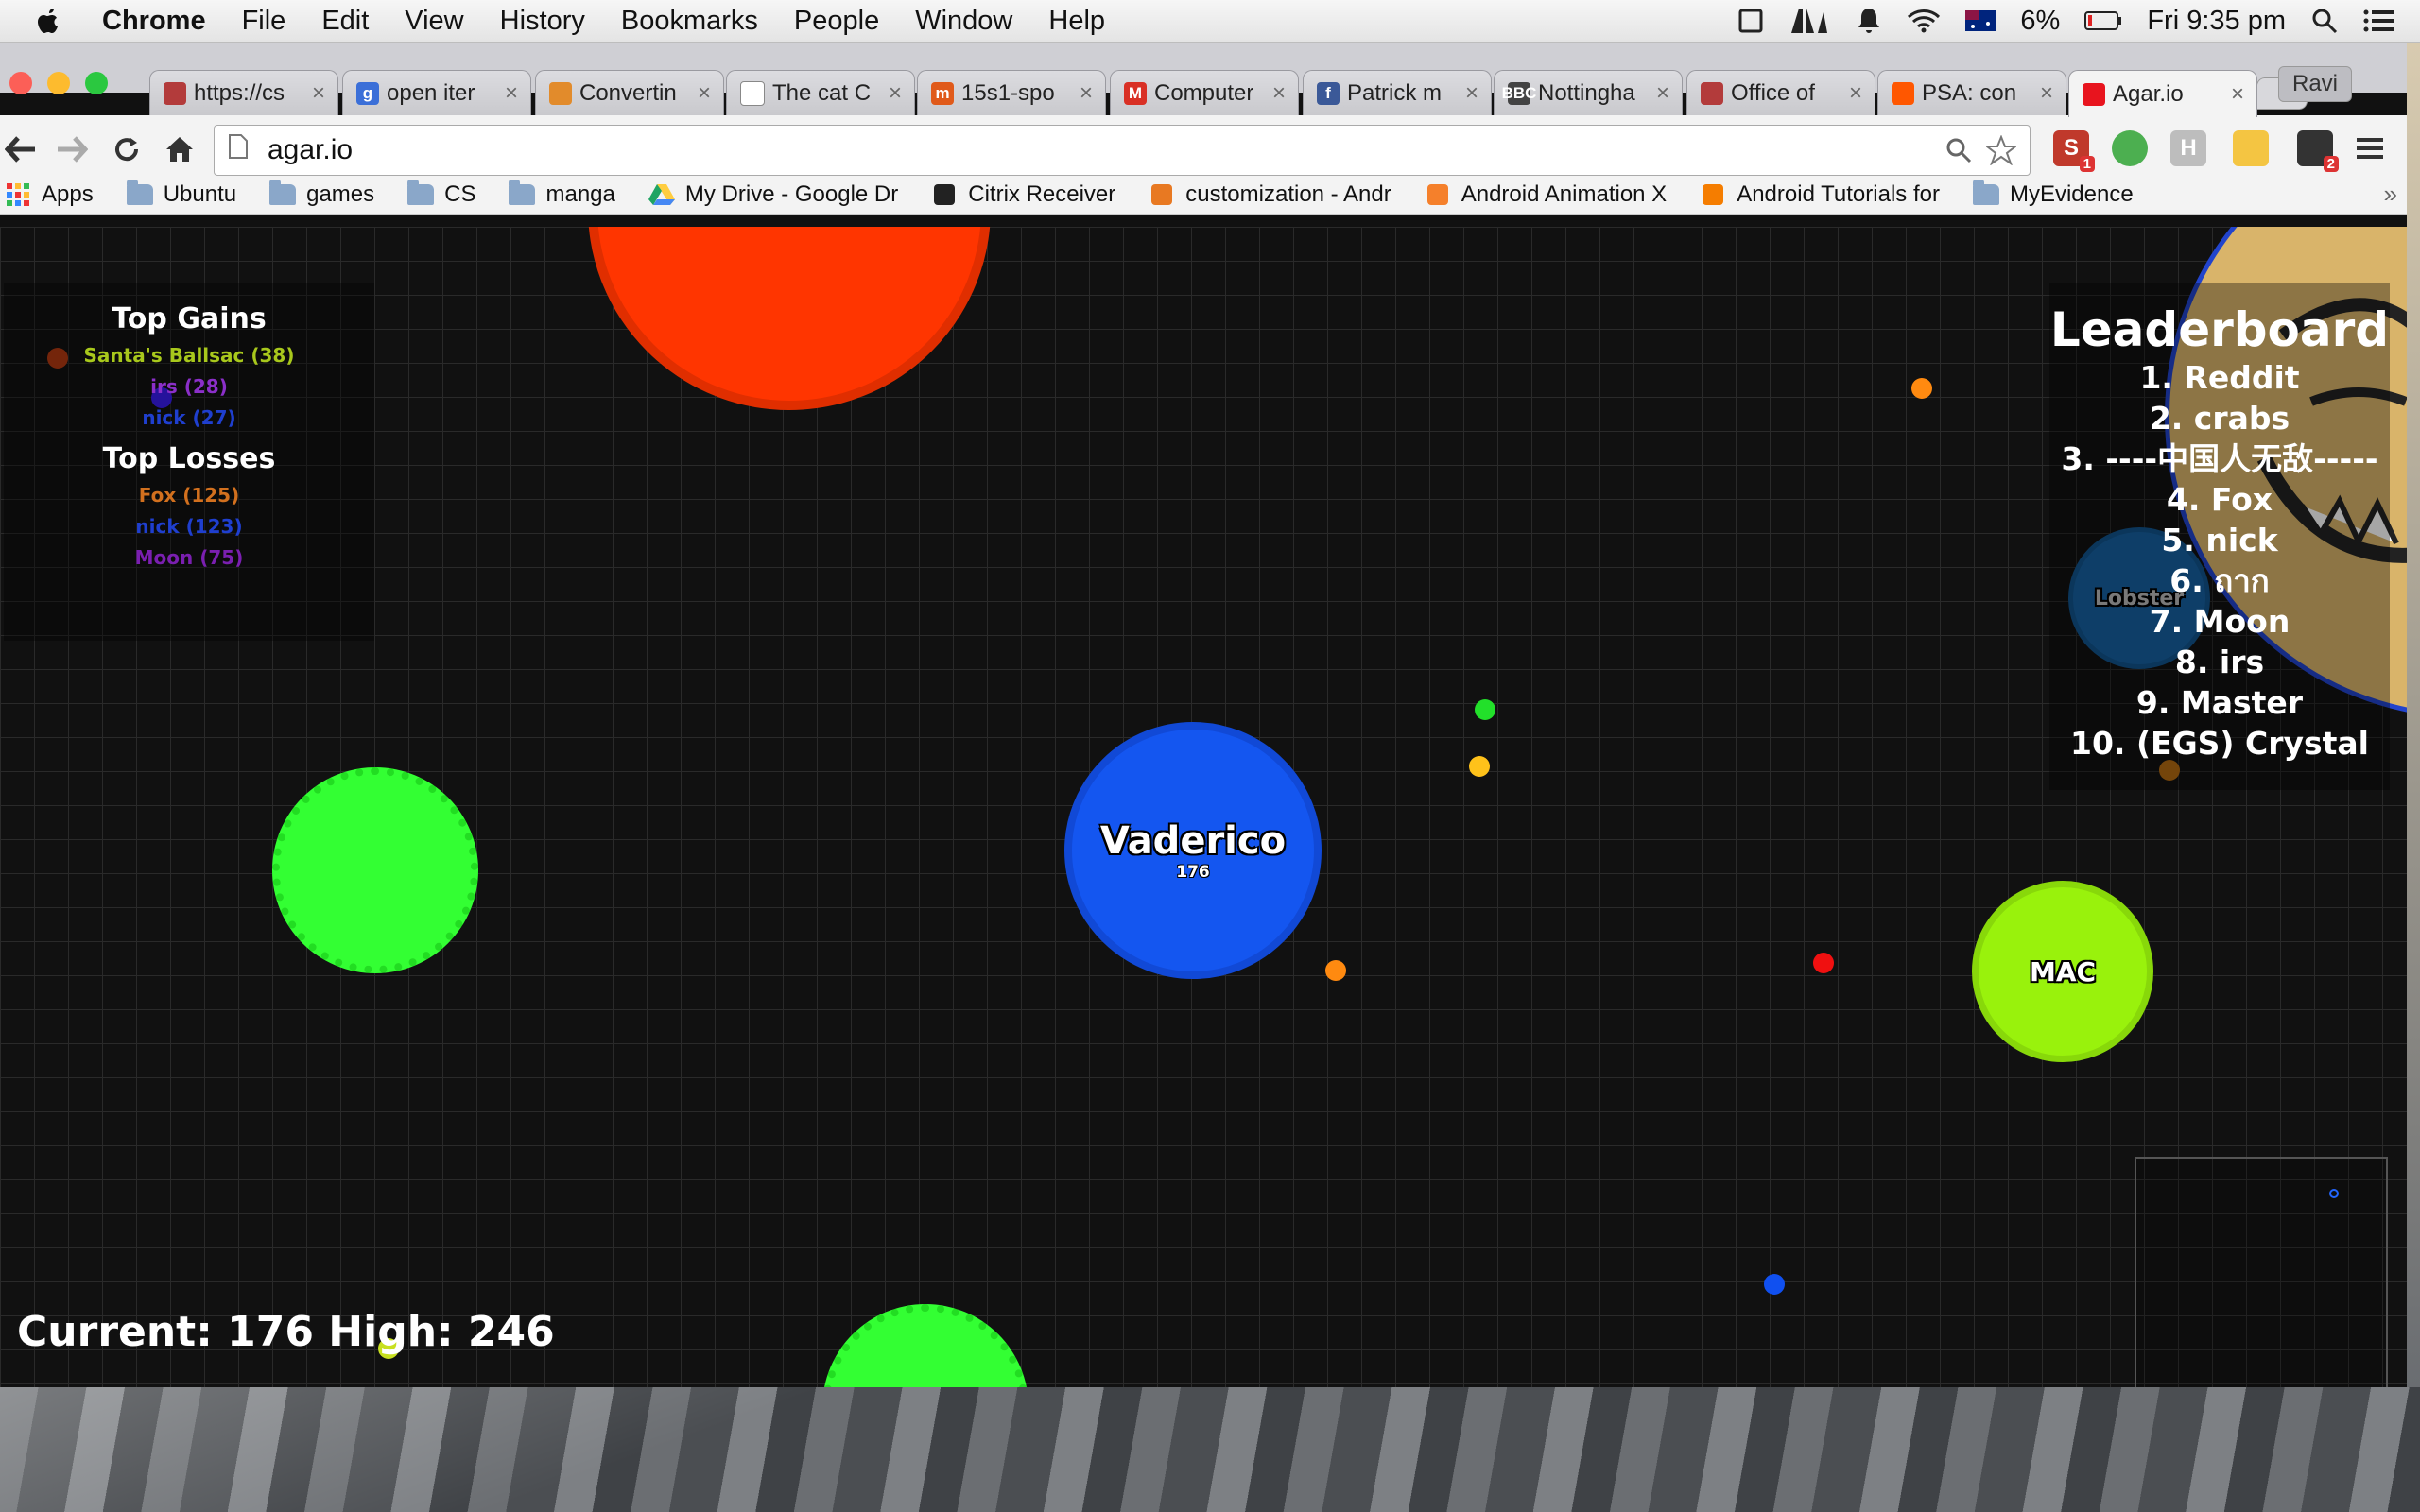  I want to click on address-bar: agar.io, so click(1122, 150).